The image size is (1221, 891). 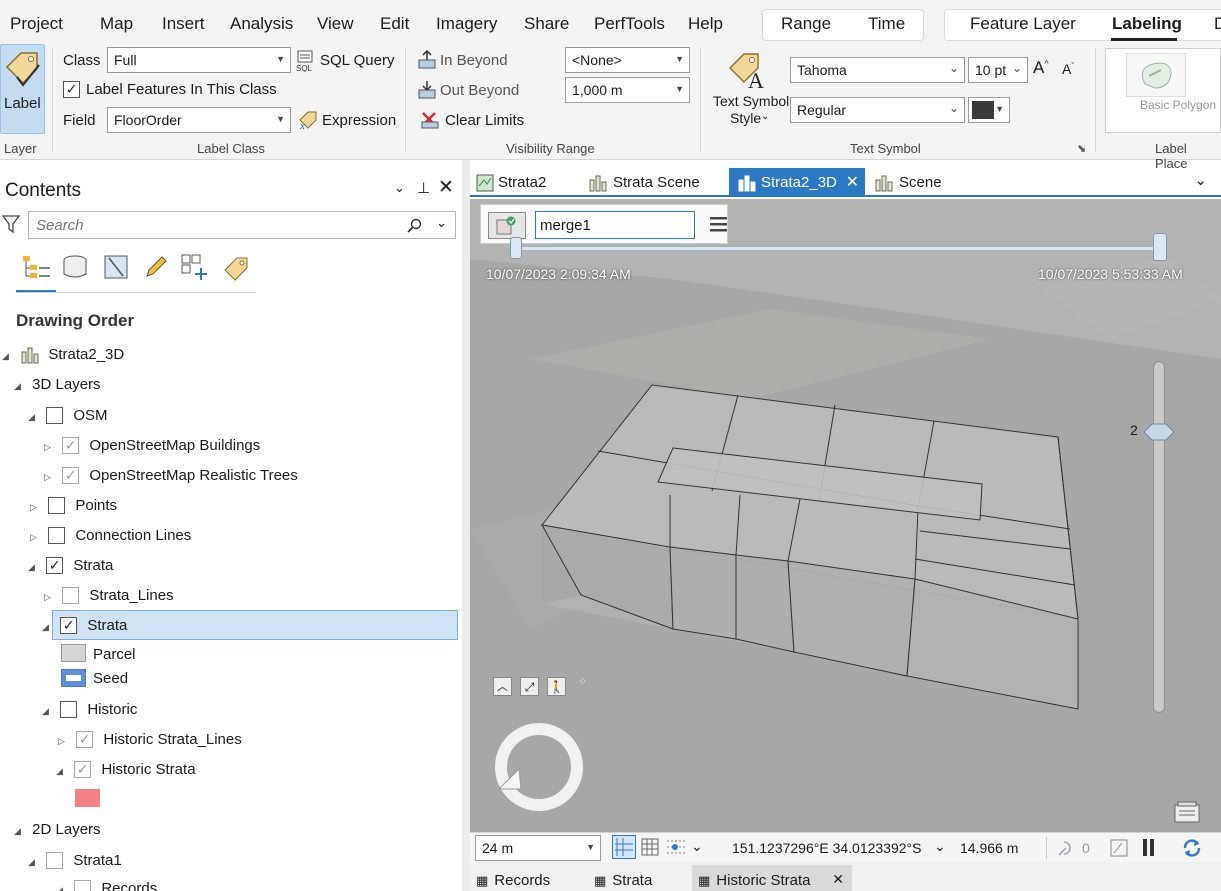 I want to click on tree-item-points: ▷ Points, so click(x=73, y=506).